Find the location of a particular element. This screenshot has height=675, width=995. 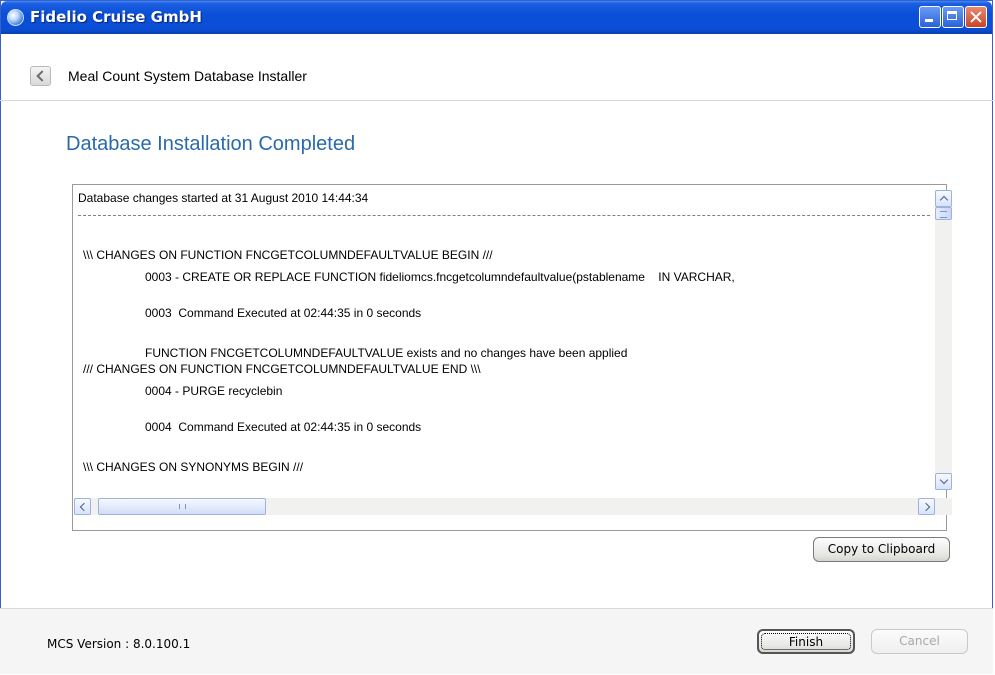

version-label: MCS Version : 8.0.100.1 is located at coordinates (119, 644).